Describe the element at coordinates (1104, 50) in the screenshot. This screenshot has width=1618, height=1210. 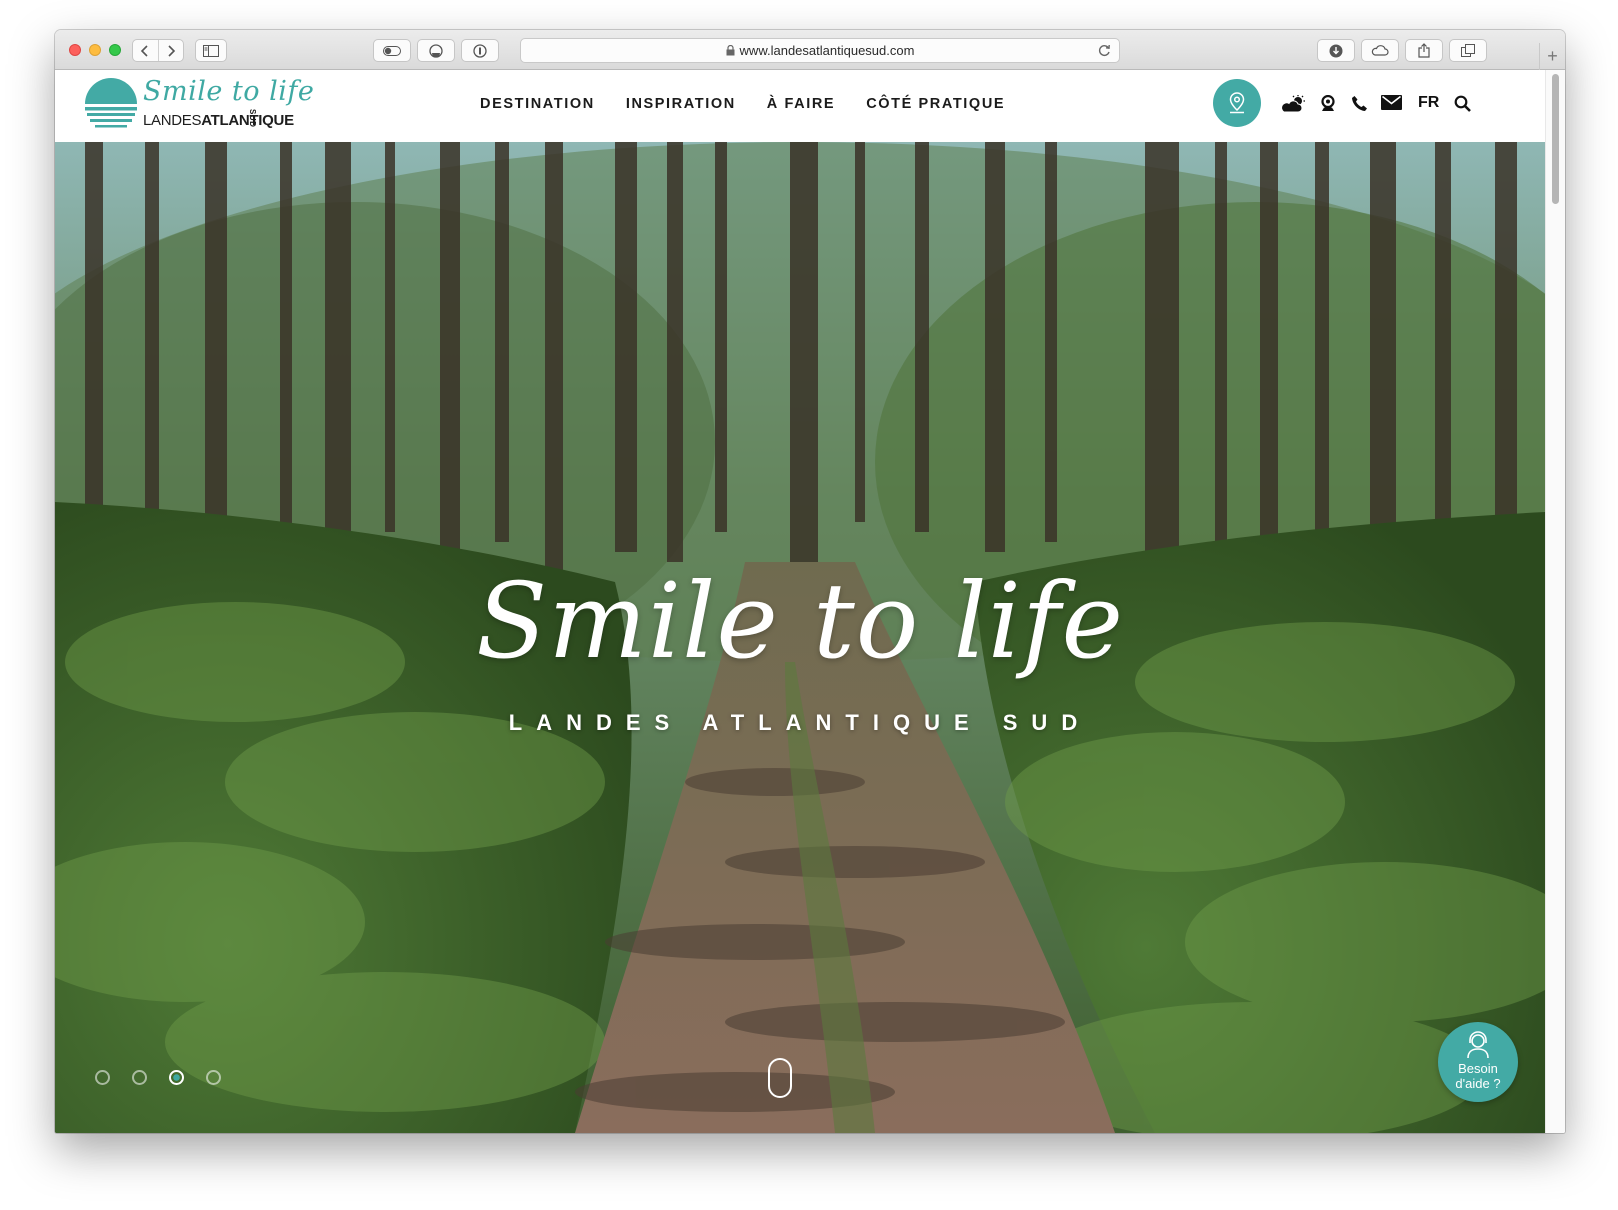
I see `reload-icon` at that location.